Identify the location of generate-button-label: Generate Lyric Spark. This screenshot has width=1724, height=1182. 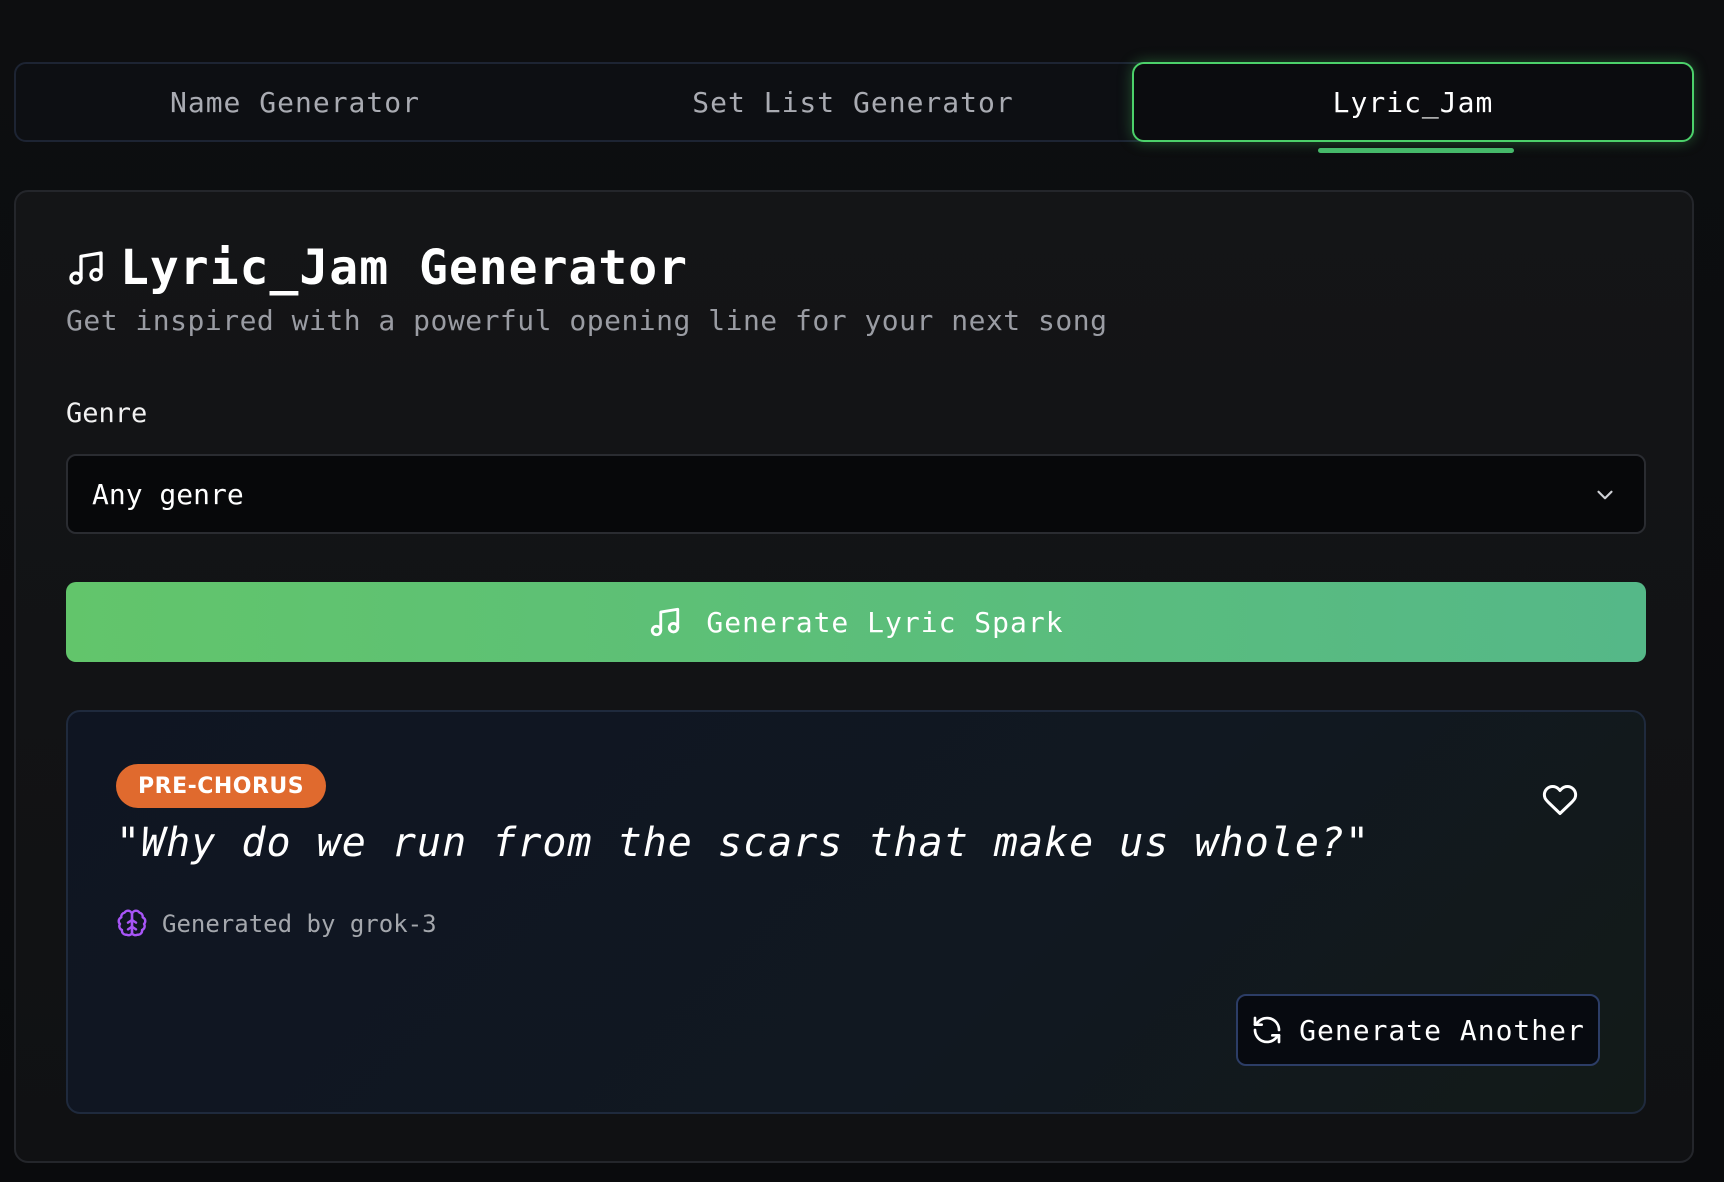
(885, 622).